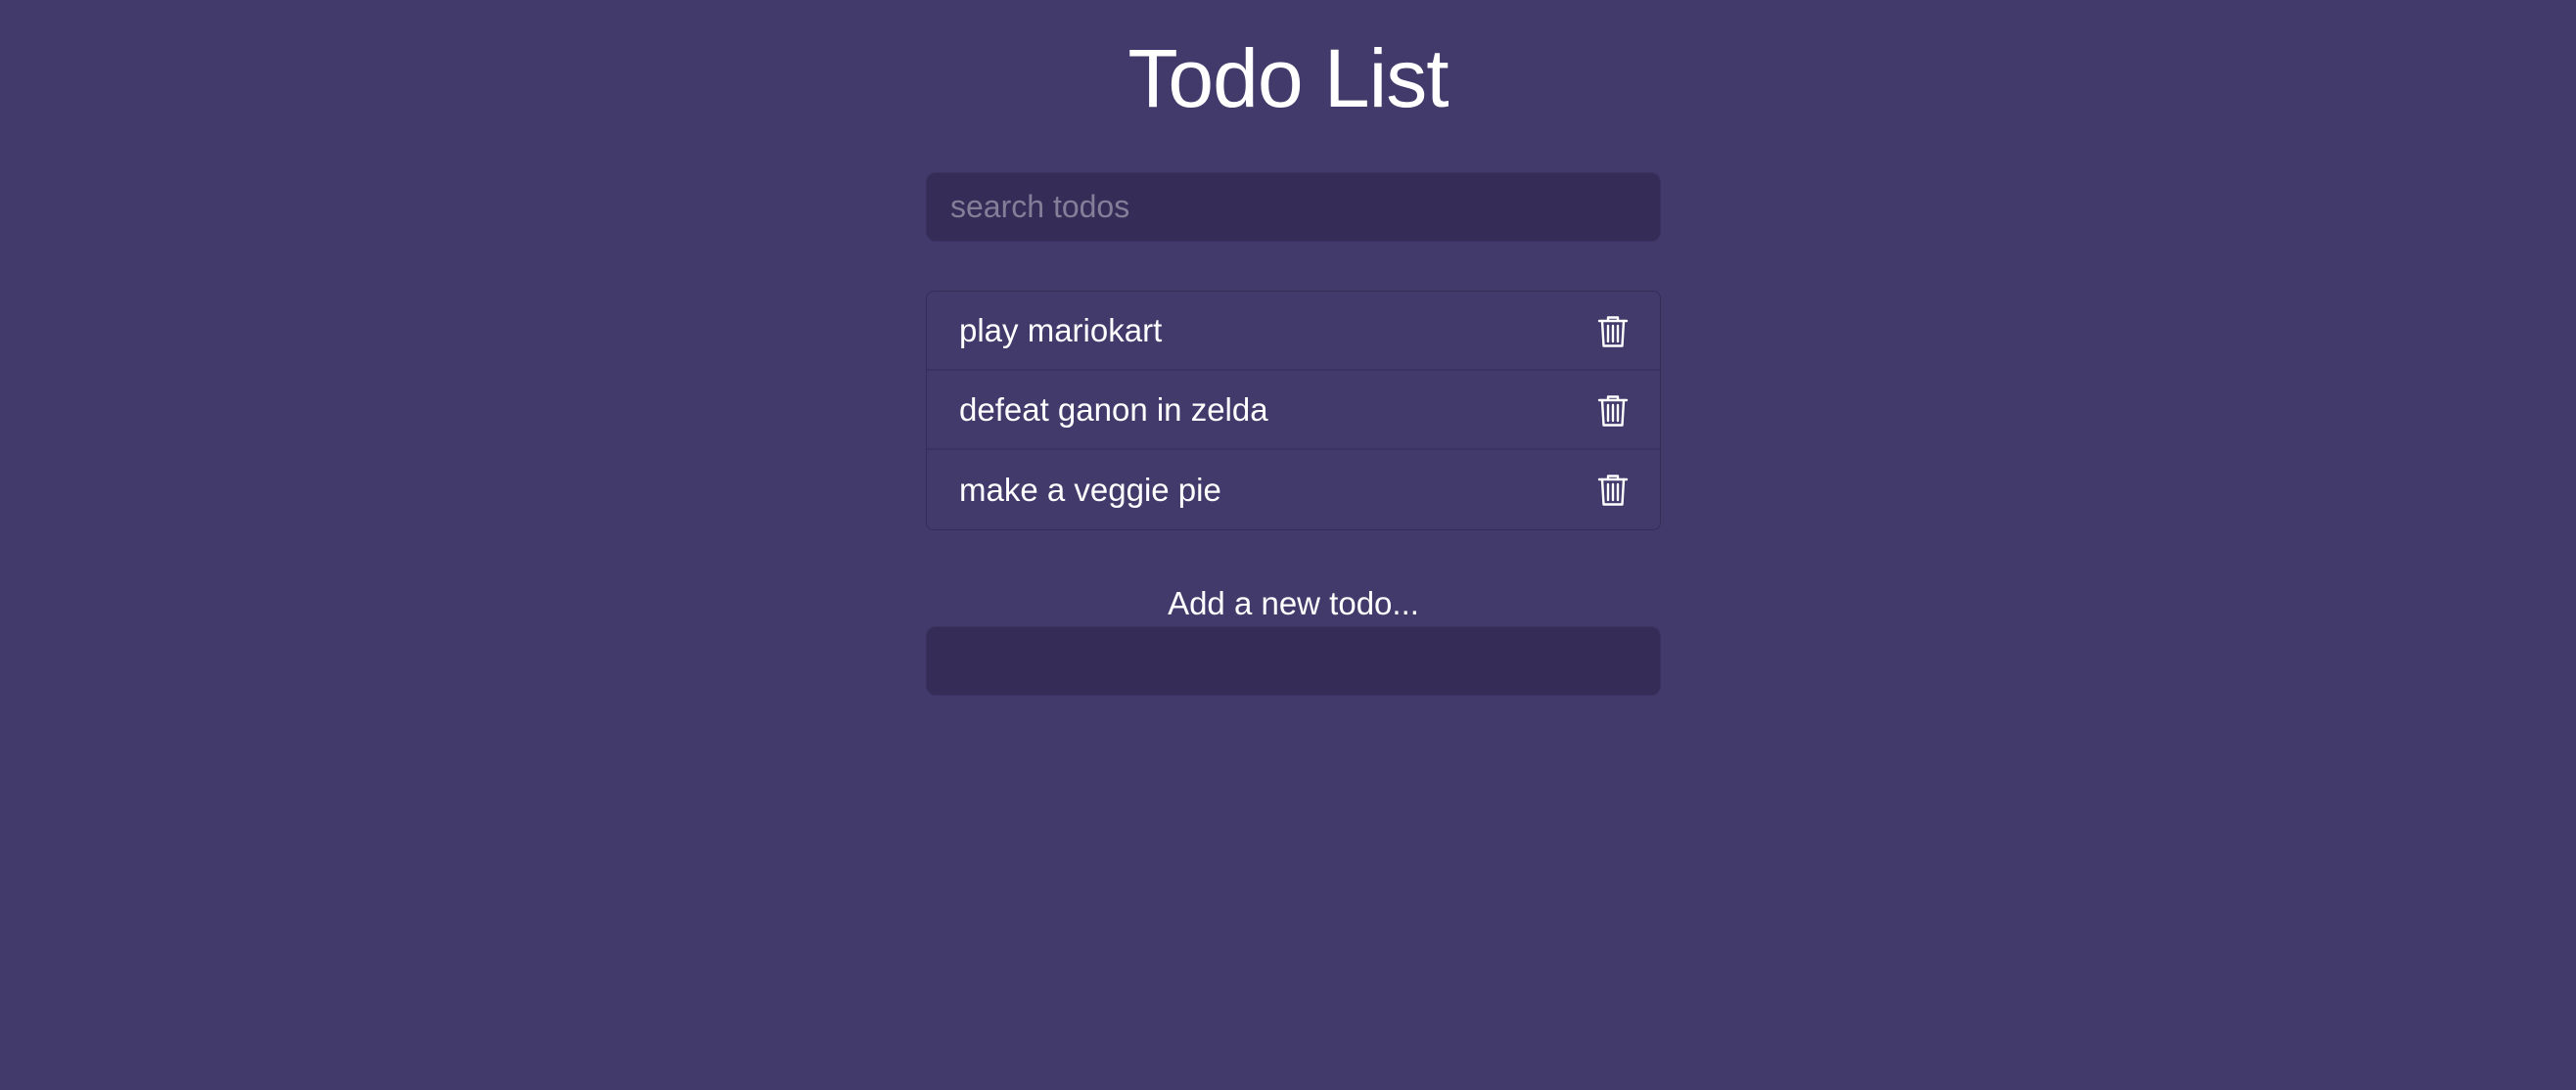 Image resolution: width=2576 pixels, height=1090 pixels. I want to click on todo-text: make a veggie pie, so click(1090, 489).